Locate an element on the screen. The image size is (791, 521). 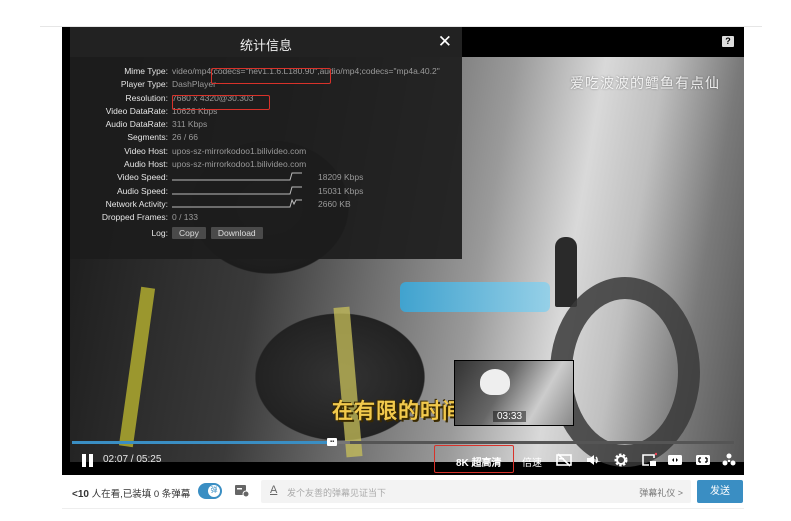
thumbnail-time: 03:33 is located at coordinates (510, 416).